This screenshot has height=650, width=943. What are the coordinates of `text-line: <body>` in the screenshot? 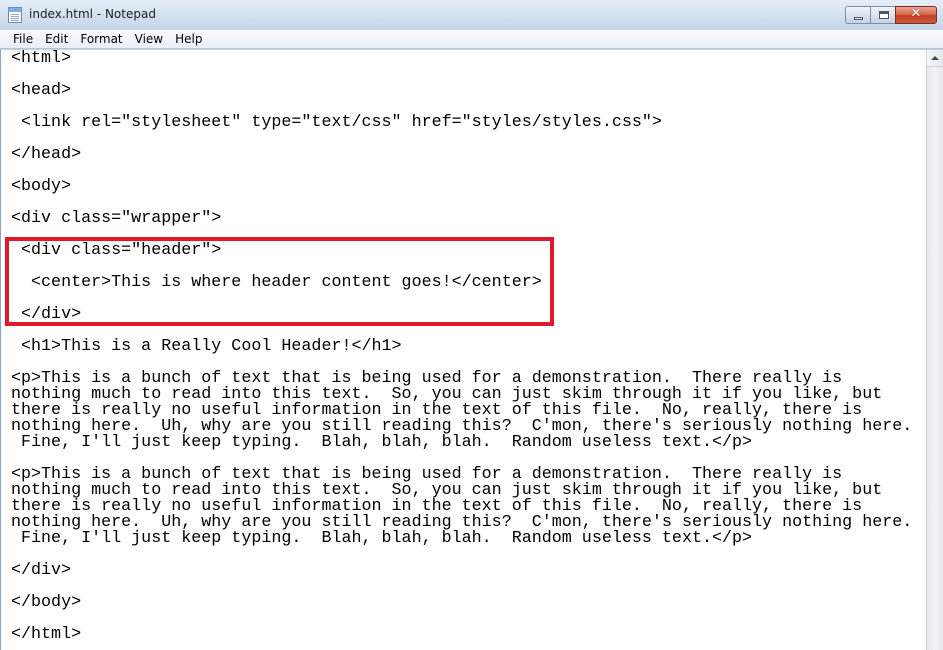 It's located at (461, 186).